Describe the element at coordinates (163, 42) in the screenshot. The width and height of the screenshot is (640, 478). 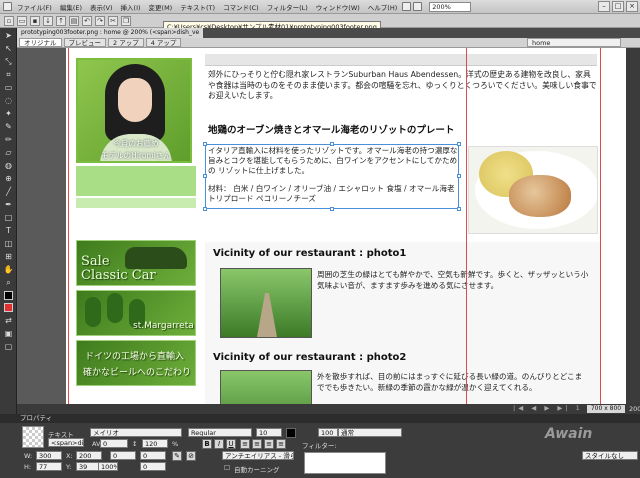
I see `tab-4up: 4 アップ` at that location.